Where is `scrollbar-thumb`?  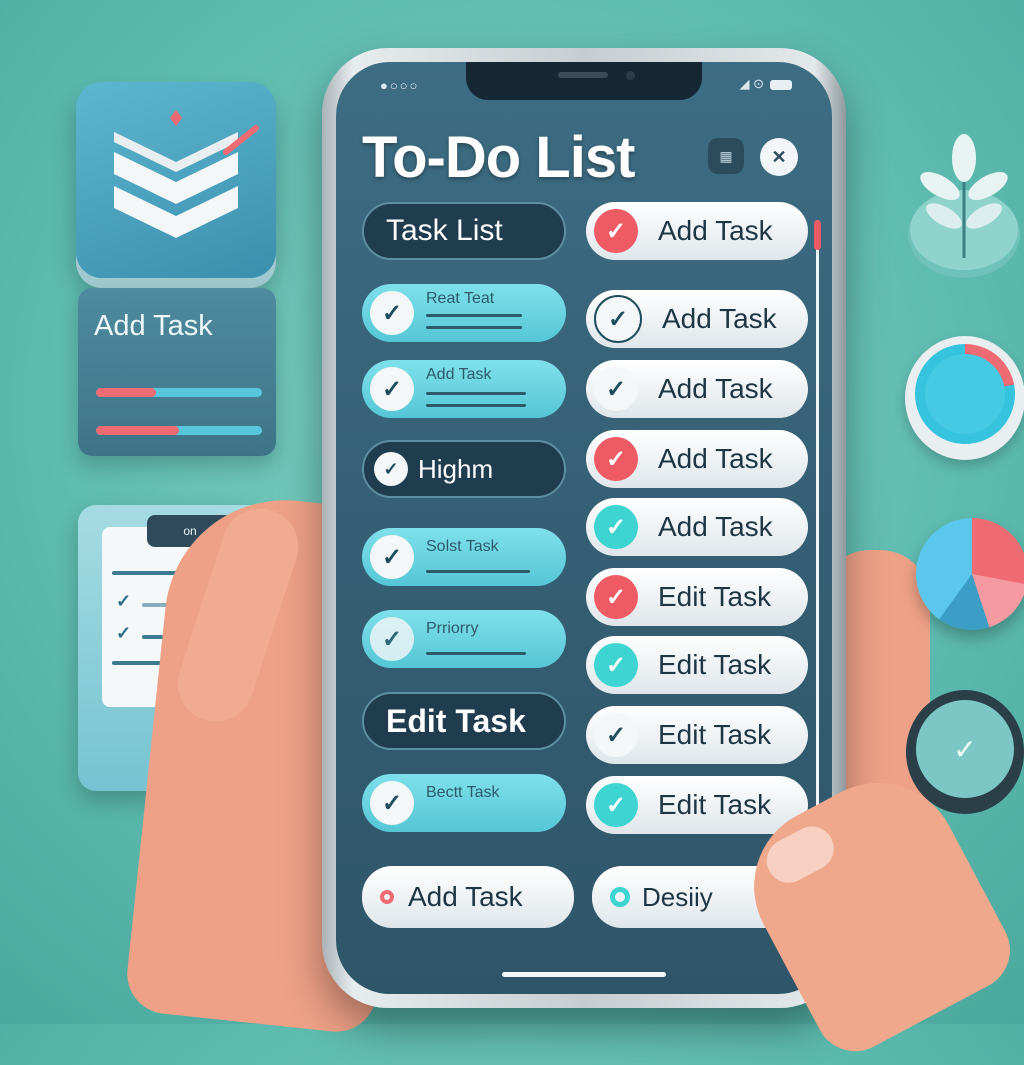
scrollbar-thumb is located at coordinates (817, 235).